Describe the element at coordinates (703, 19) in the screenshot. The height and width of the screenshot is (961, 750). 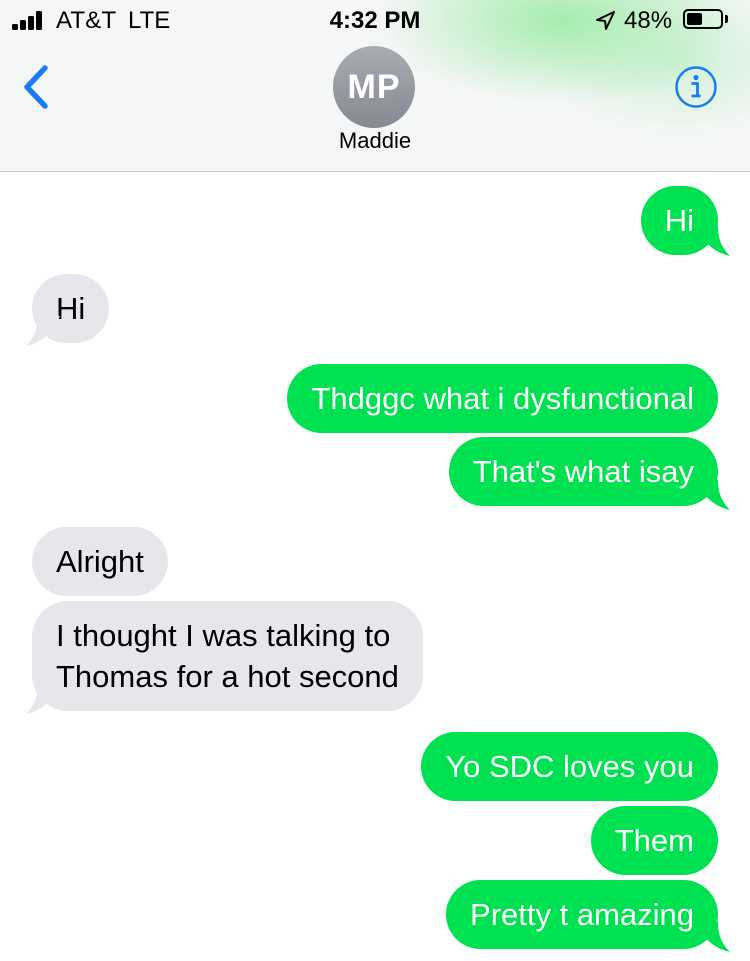
I see `battery-icon` at that location.